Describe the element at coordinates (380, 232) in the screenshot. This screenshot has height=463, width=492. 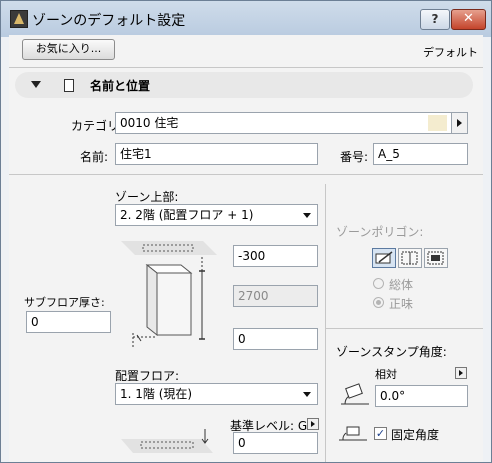
I see `zone-polygon-label: ゾーンポリゴン:` at that location.